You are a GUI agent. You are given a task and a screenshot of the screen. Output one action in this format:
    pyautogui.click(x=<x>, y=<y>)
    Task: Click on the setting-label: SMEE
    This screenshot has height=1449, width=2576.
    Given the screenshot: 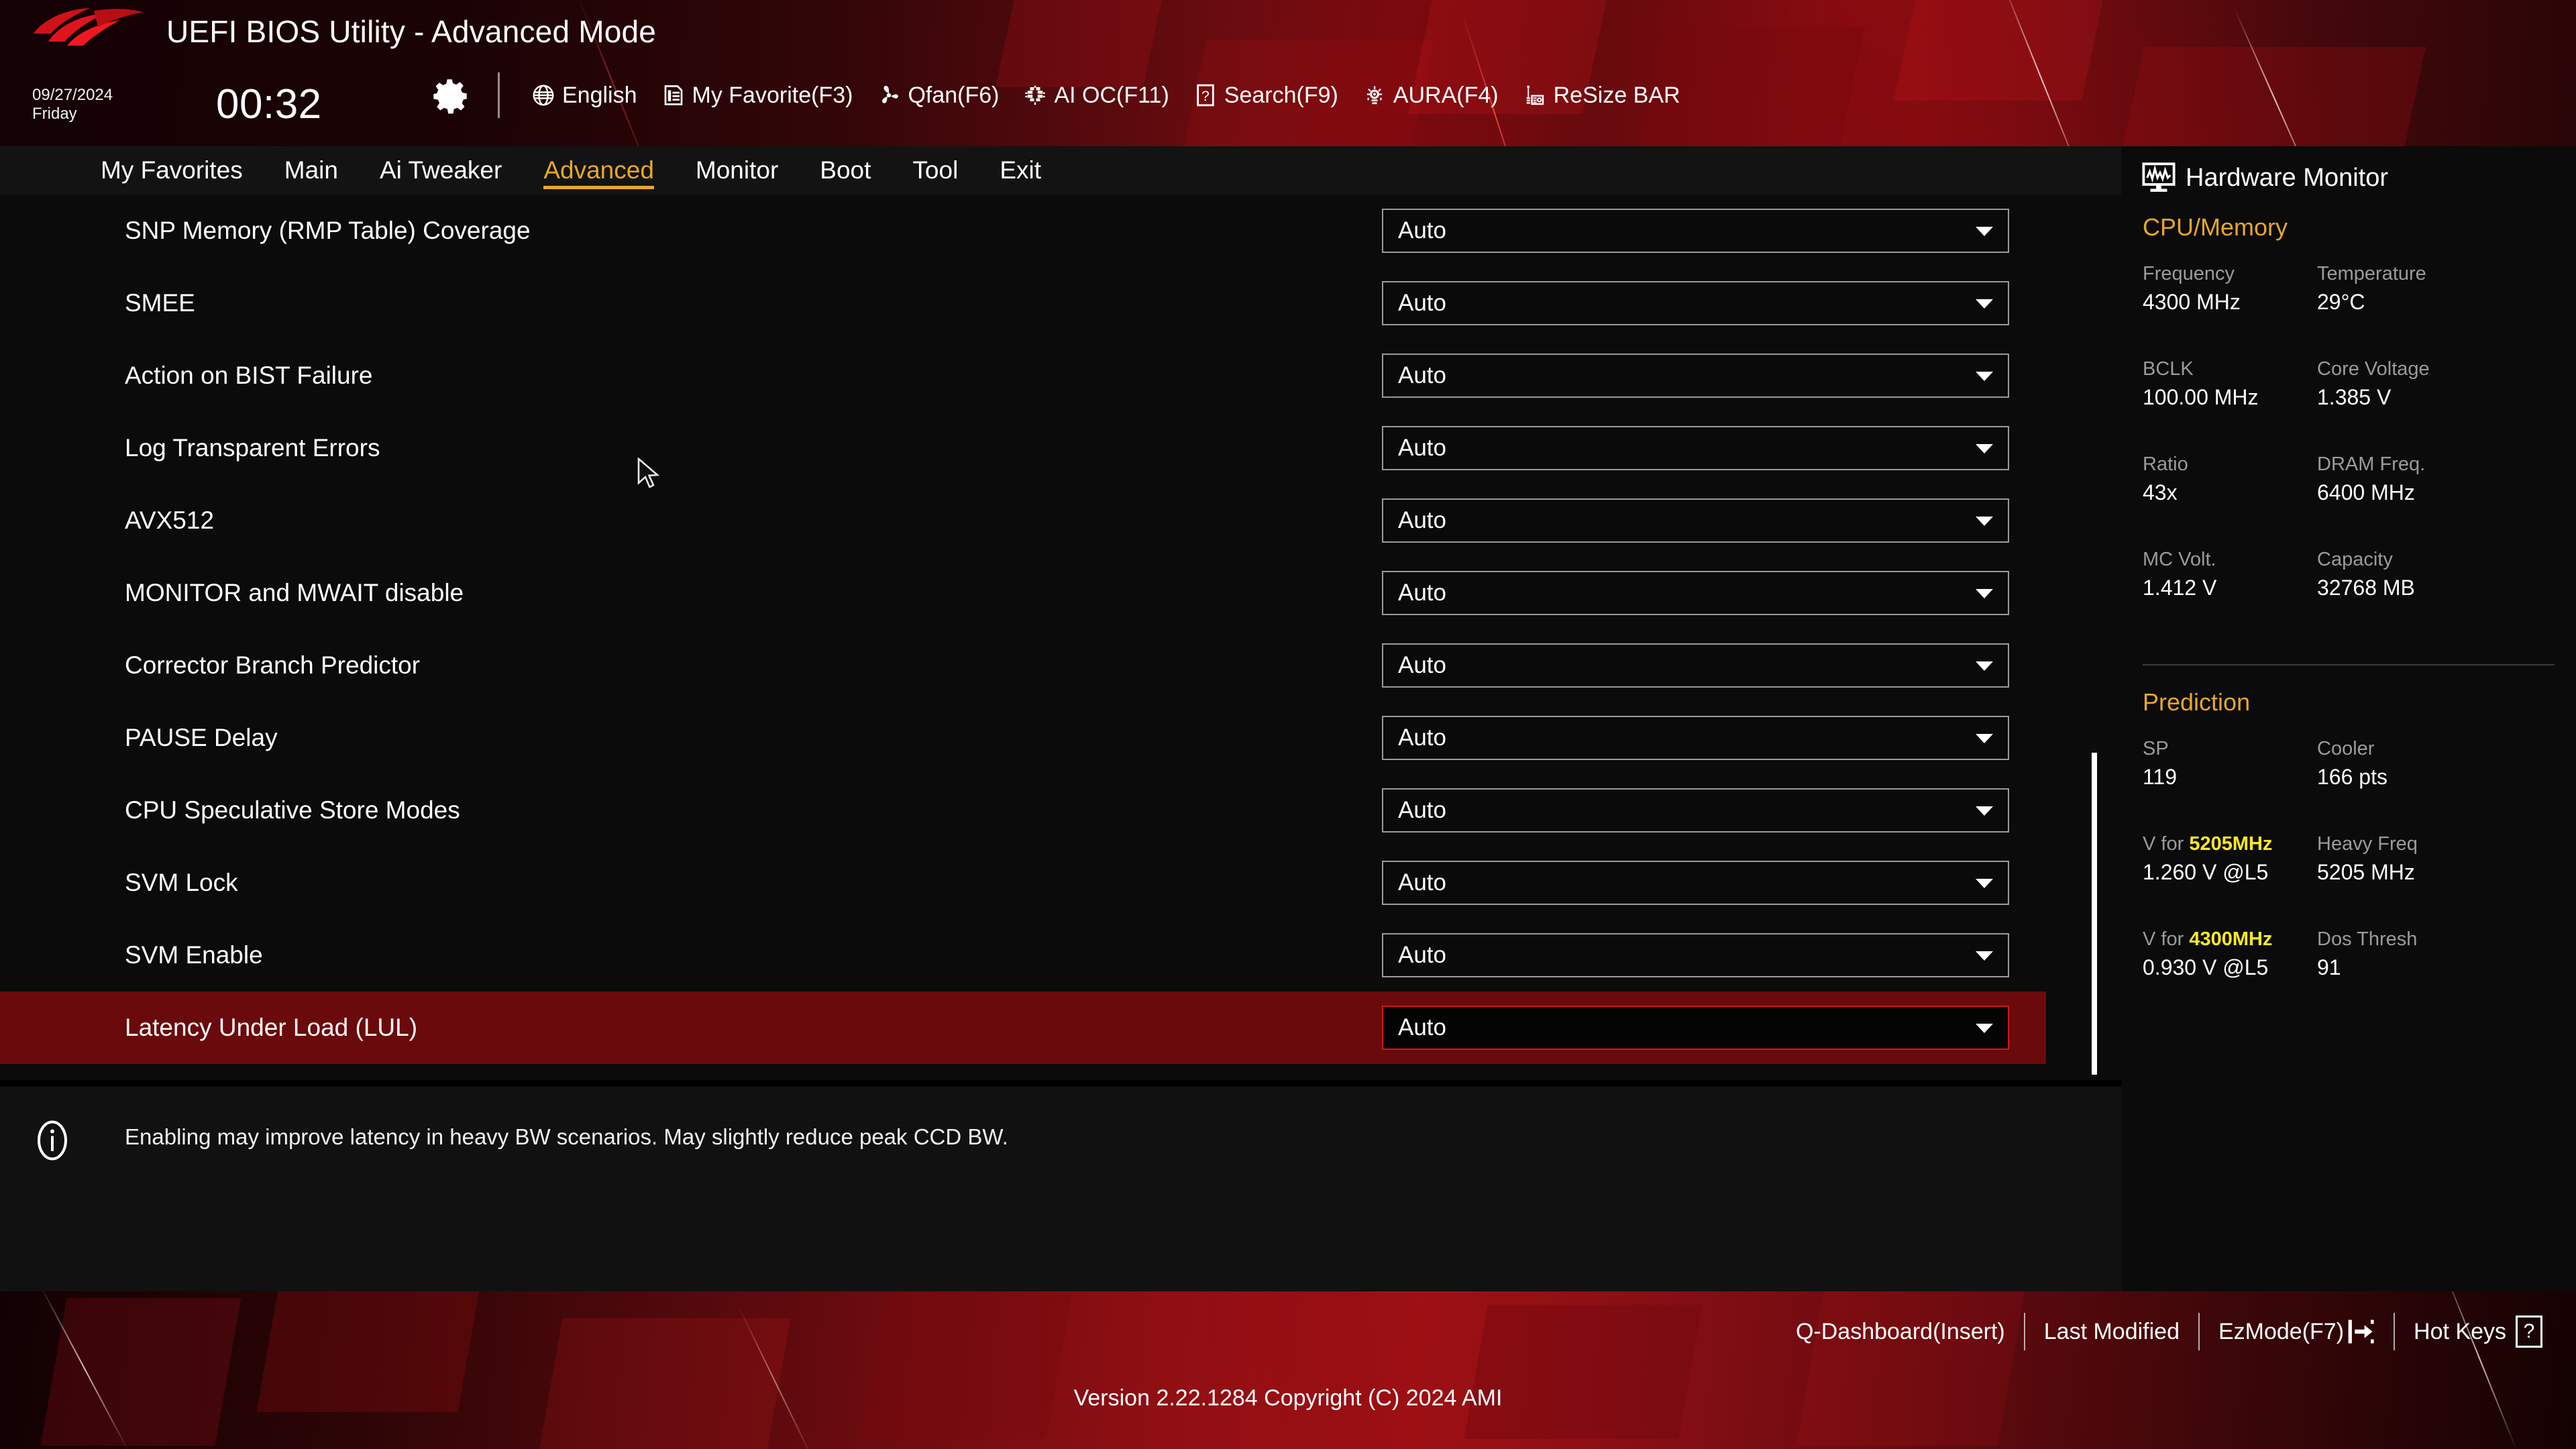 What is the action you would take?
    pyautogui.click(x=160, y=303)
    